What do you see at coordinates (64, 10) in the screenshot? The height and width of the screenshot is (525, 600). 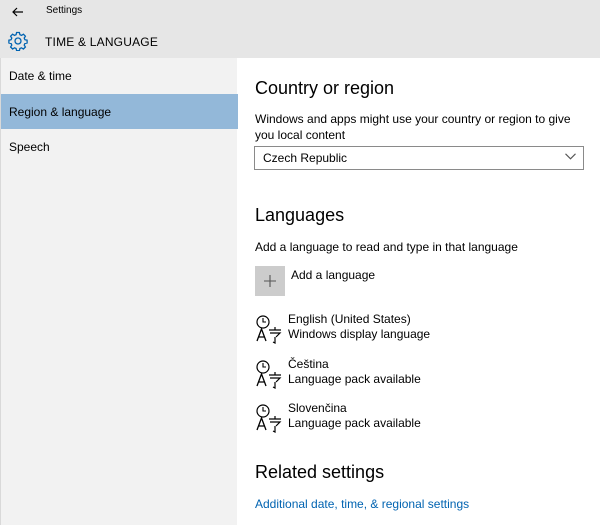 I see `window-title: Settings` at bounding box center [64, 10].